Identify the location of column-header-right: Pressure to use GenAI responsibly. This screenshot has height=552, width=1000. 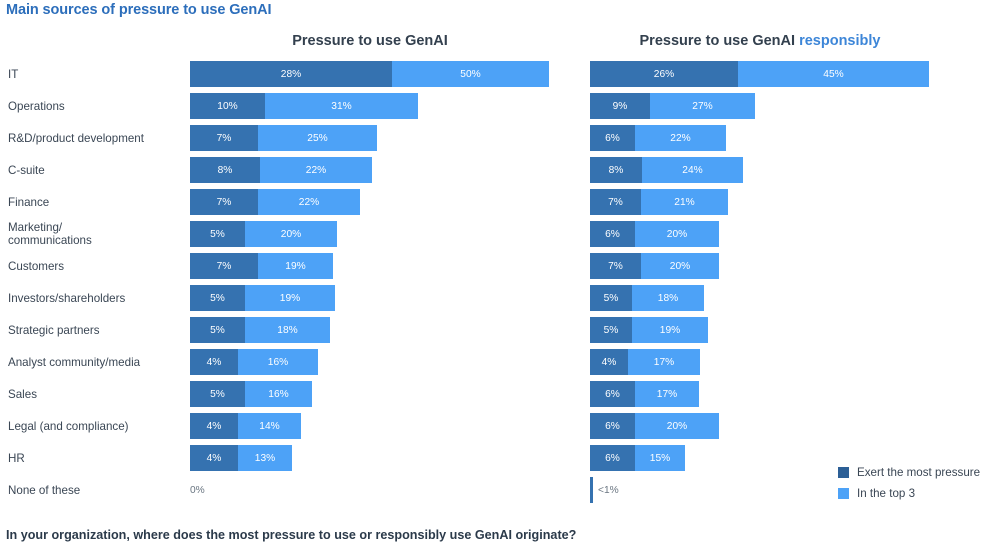
(760, 41).